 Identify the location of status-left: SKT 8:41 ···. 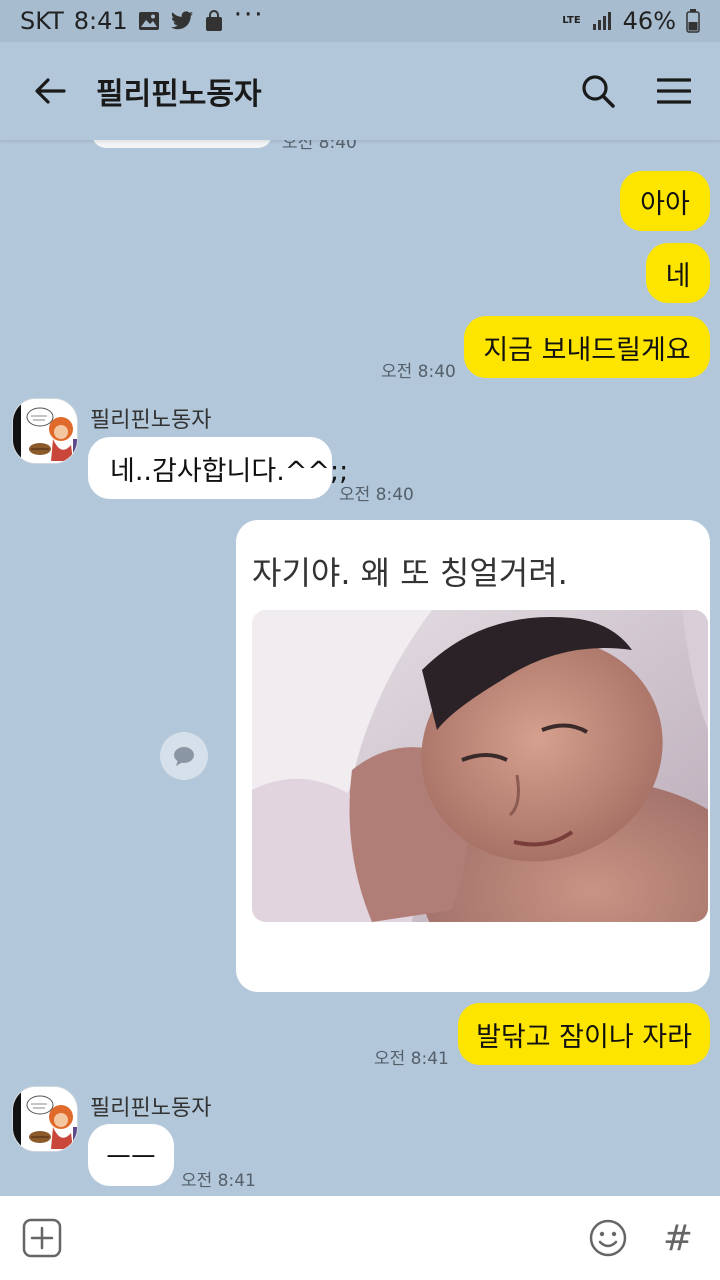
(142, 18).